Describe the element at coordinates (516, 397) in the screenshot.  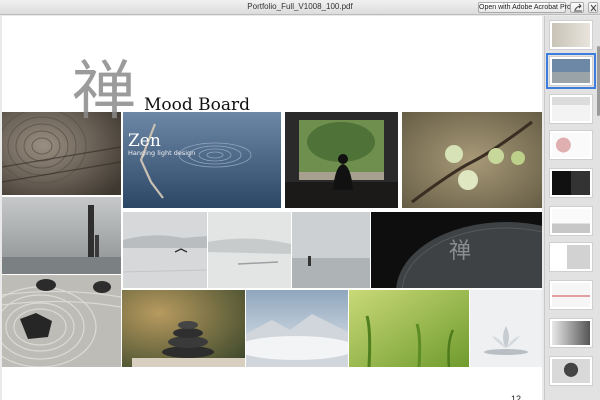
I see `page-number: 12` at that location.